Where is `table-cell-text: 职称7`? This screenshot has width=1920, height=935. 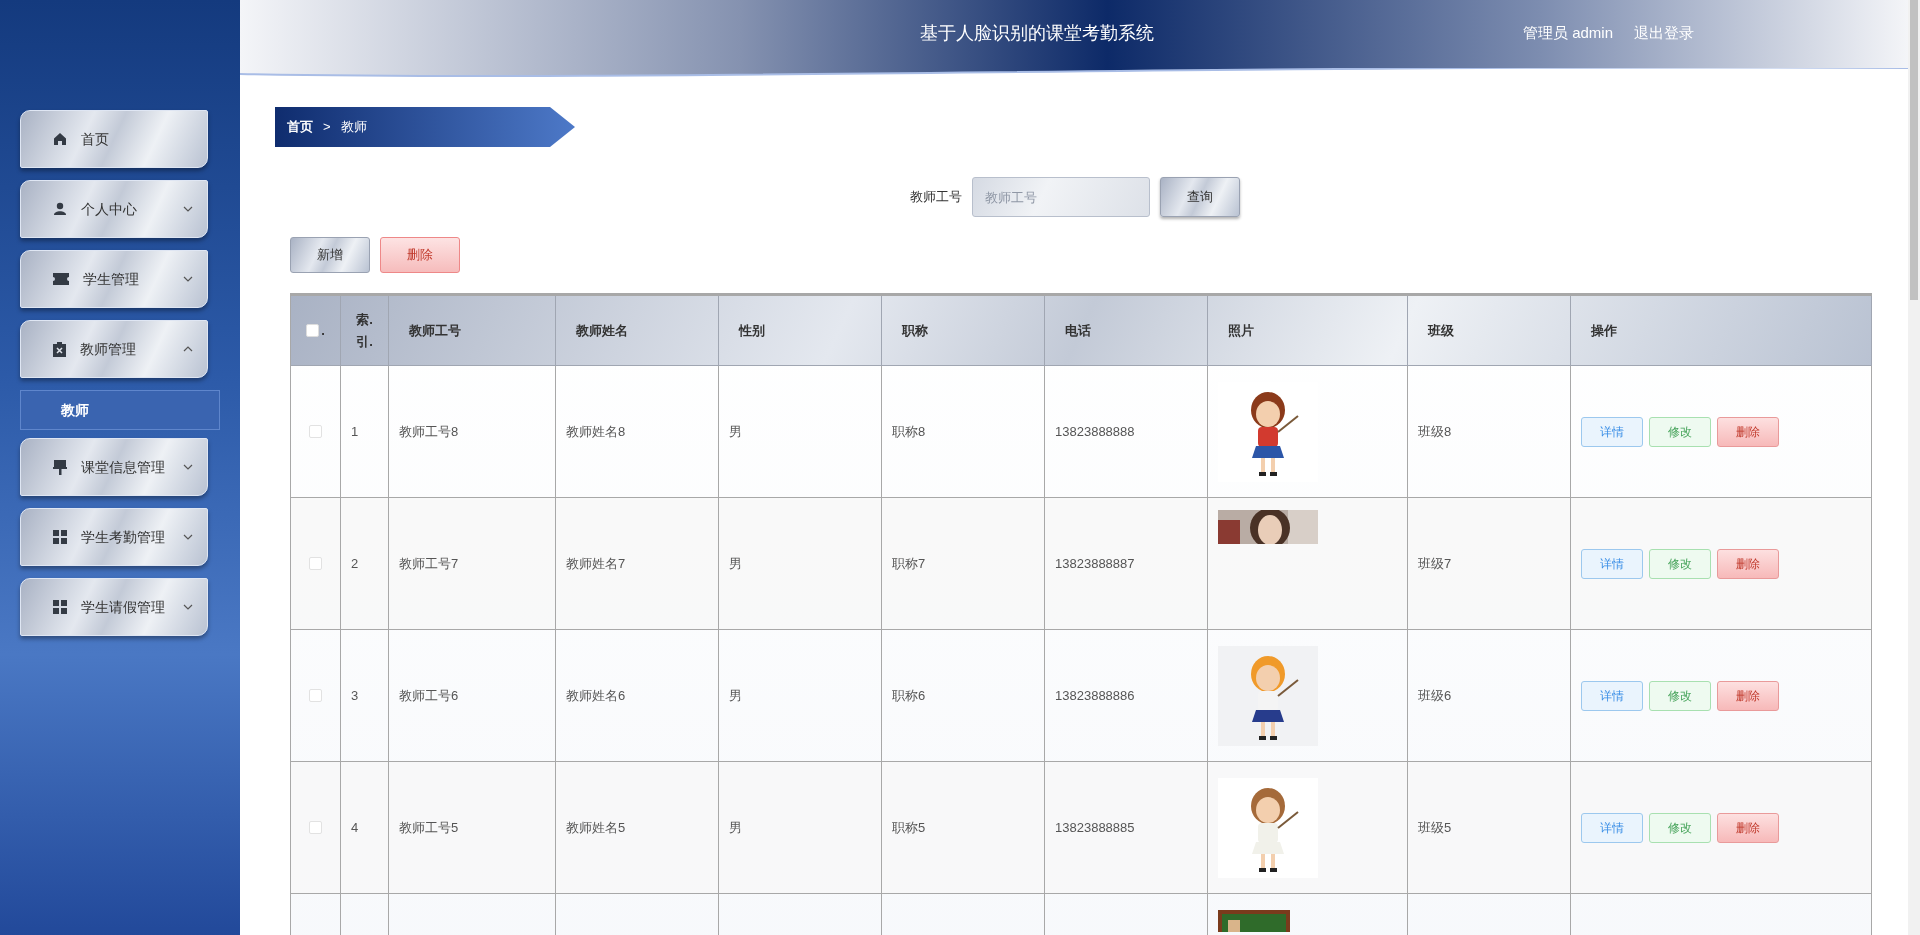
table-cell-text: 职称7 is located at coordinates (909, 563).